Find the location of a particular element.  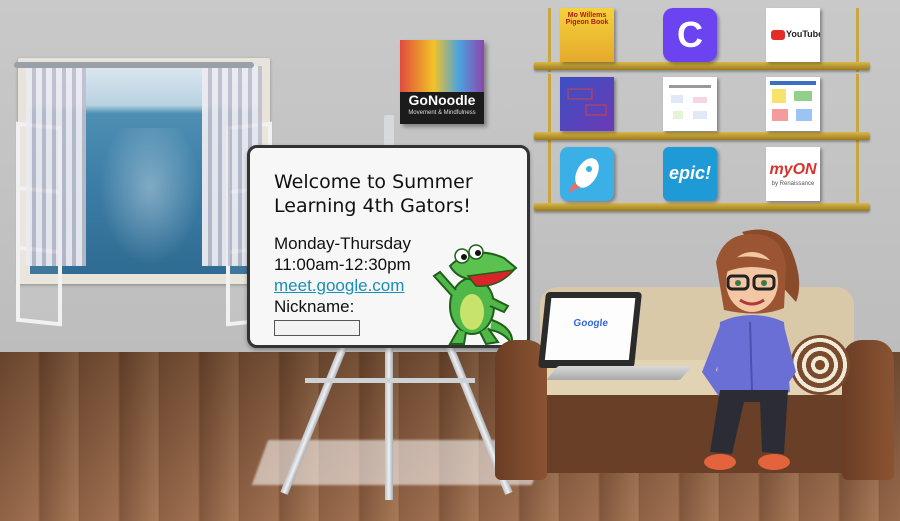

gonoodle-subtitle: Movement & Mindfulness is located at coordinates (442, 113).